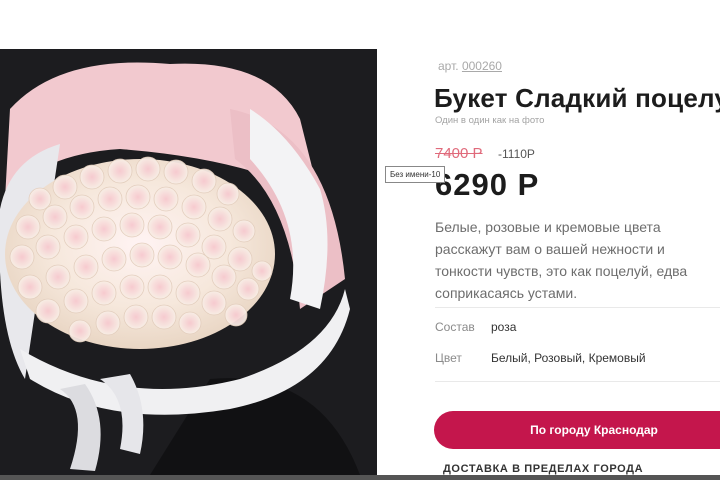 Image resolution: width=720 pixels, height=480 pixels. What do you see at coordinates (448, 66) in the screenshot?
I see `sku-label: арт.` at bounding box center [448, 66].